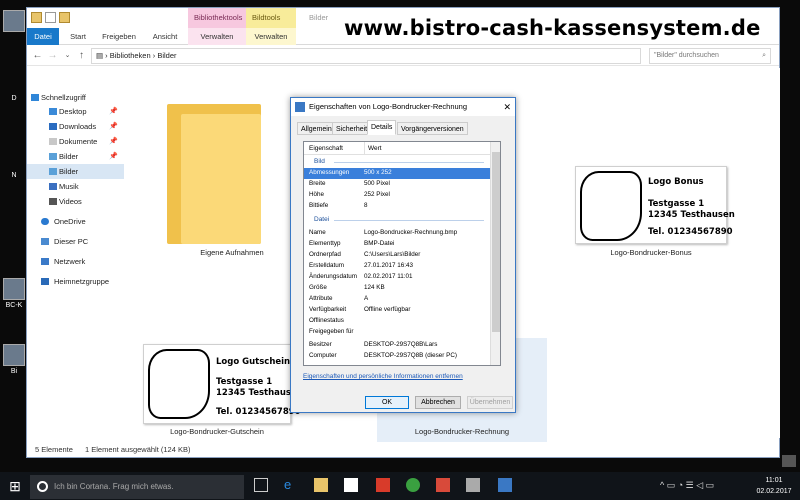  Describe the element at coordinates (398, 332) in the screenshot. I see `table-row: Freigegeben für` at that location.